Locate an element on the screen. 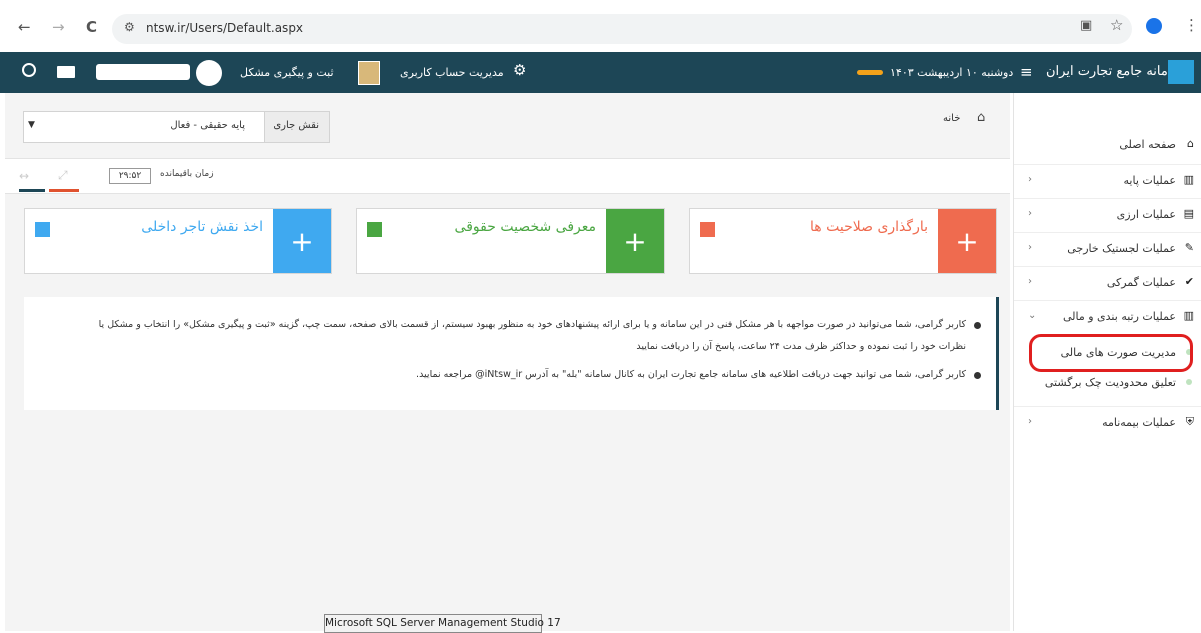 This screenshot has width=1201, height=633. tab-indicator-dark is located at coordinates (32, 190).